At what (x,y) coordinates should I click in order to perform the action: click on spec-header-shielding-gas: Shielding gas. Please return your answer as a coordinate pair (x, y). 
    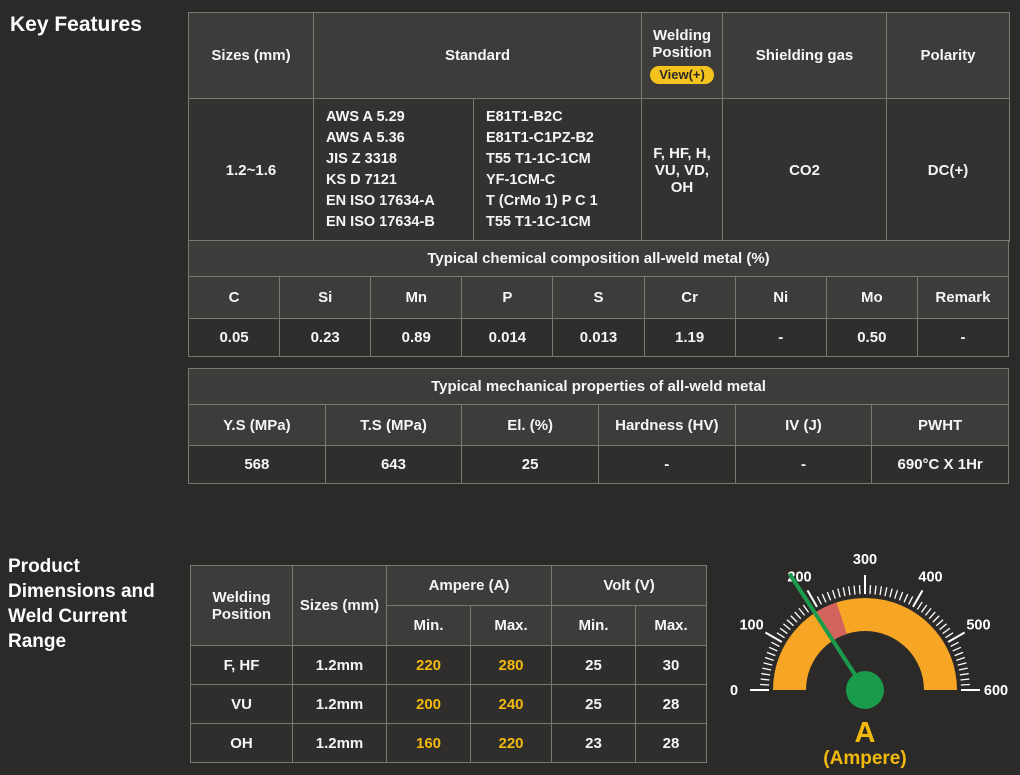
    Looking at the image, I should click on (805, 55).